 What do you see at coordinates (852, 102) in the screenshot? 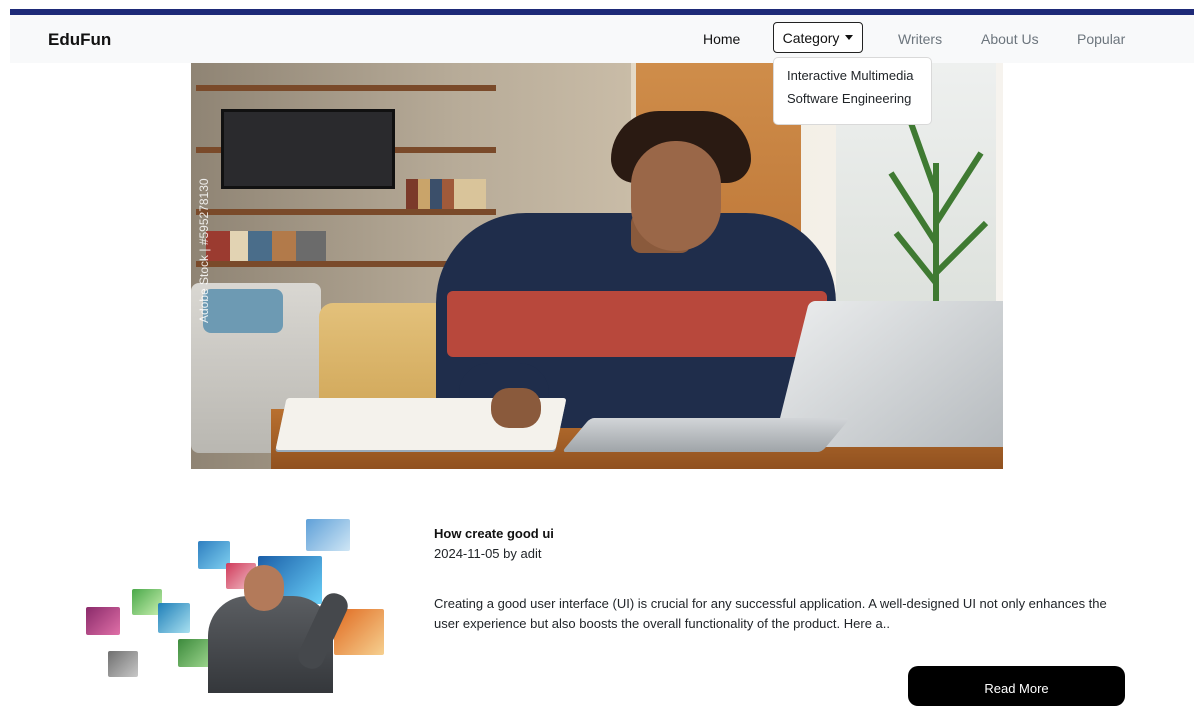
I see `dropdown-item-software-engineering: Software Engineering` at bounding box center [852, 102].